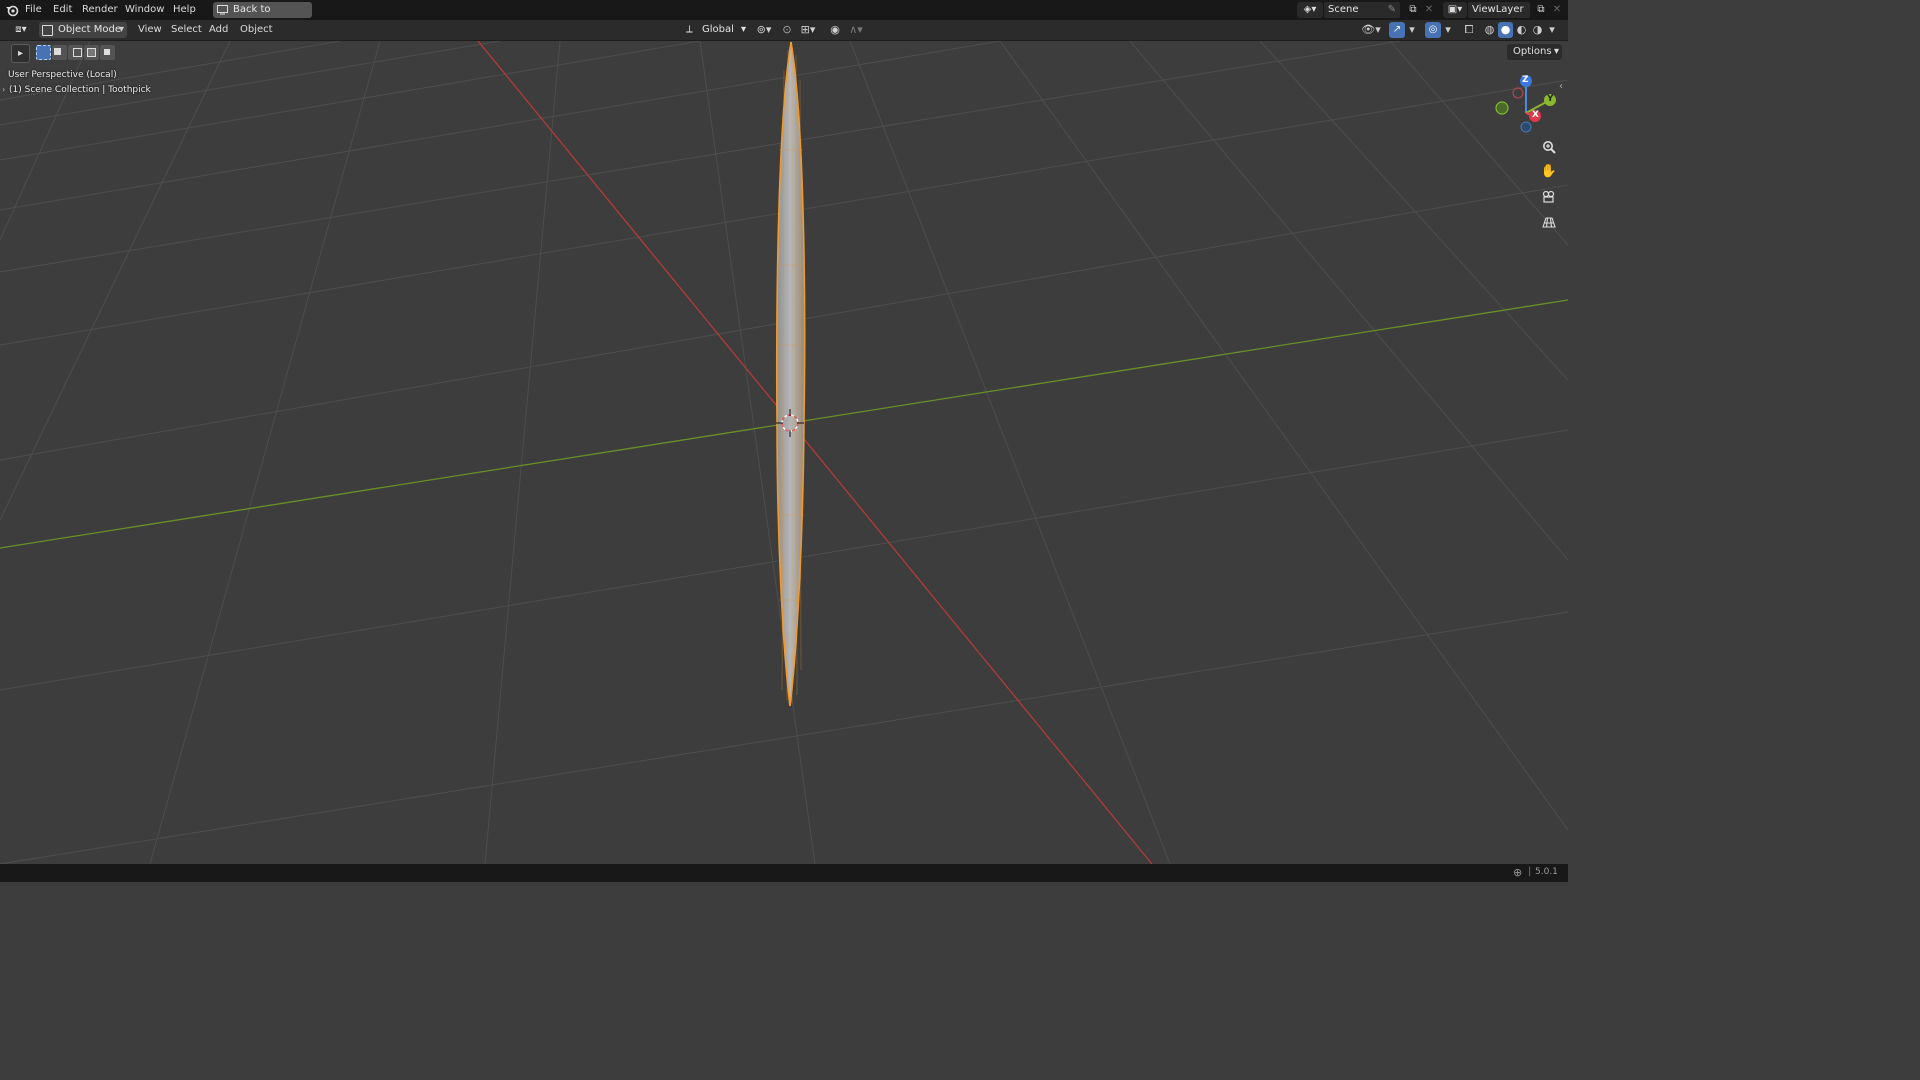  What do you see at coordinates (1433, 30) in the screenshot?
I see `overlays-toggle-icon: ◎` at bounding box center [1433, 30].